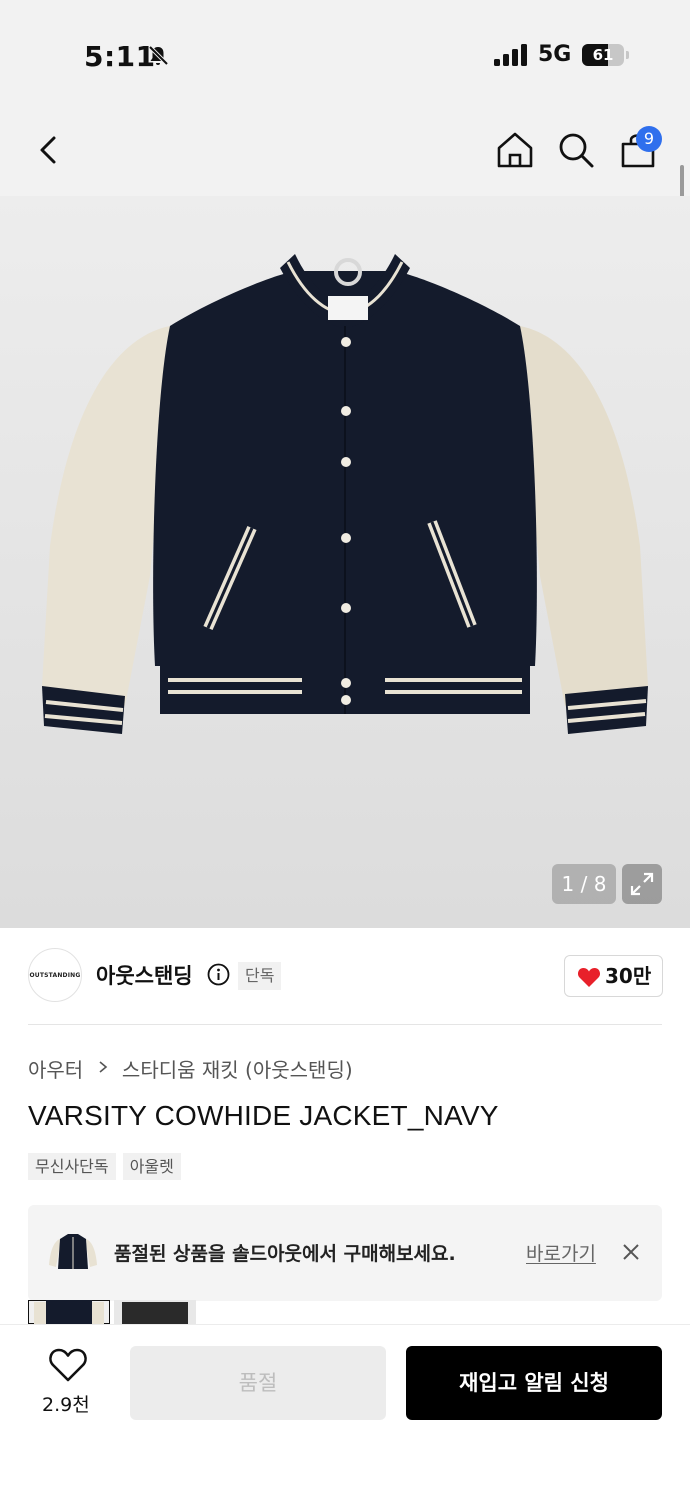  Describe the element at coordinates (151, 1166) in the screenshot. I see `tag-outlet: 아울렛` at that location.